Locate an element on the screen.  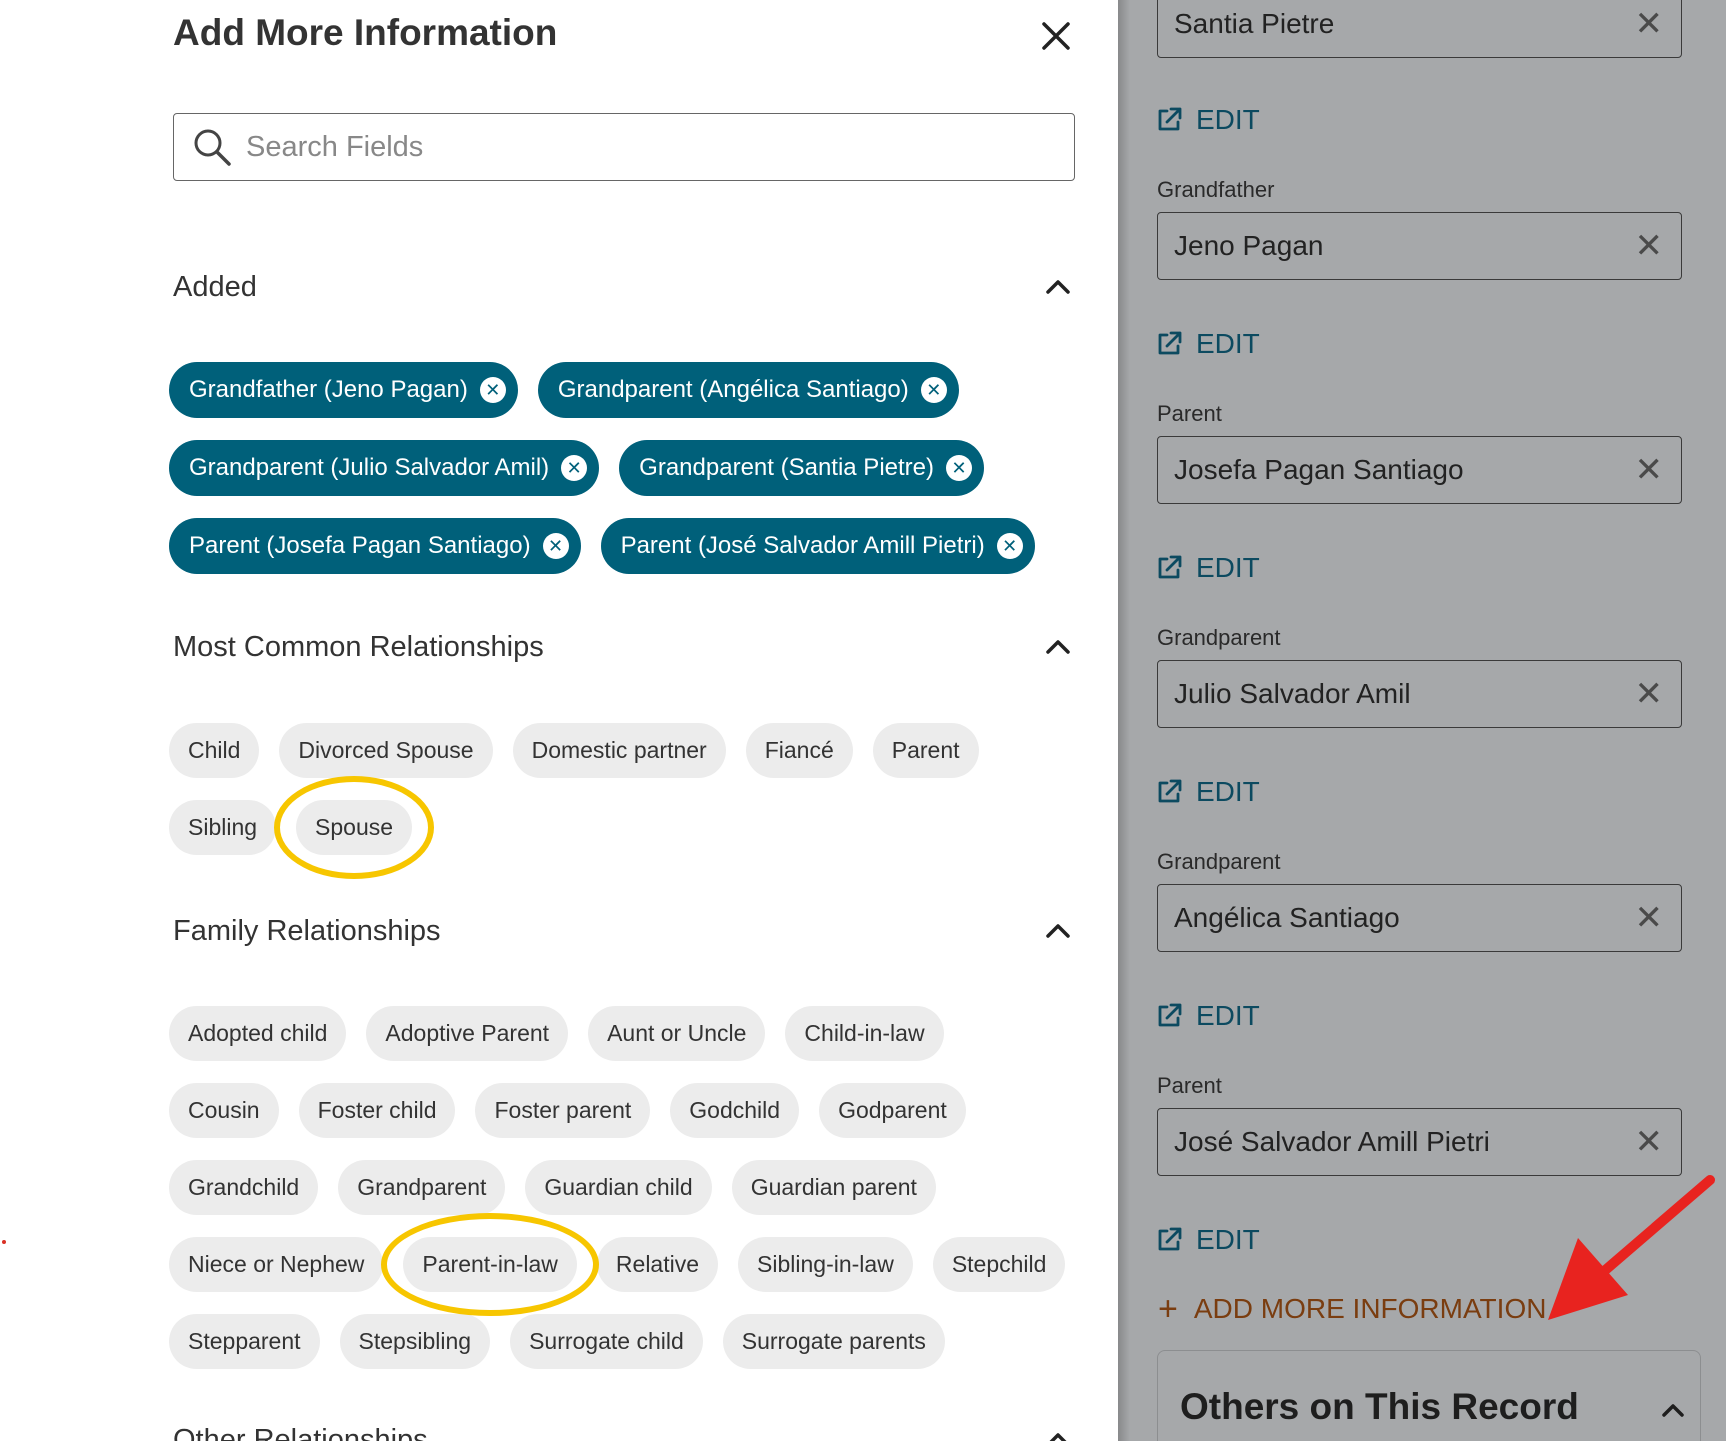
added-chip: Grandparent (Angélica Santiago) ✕ is located at coordinates (748, 390).